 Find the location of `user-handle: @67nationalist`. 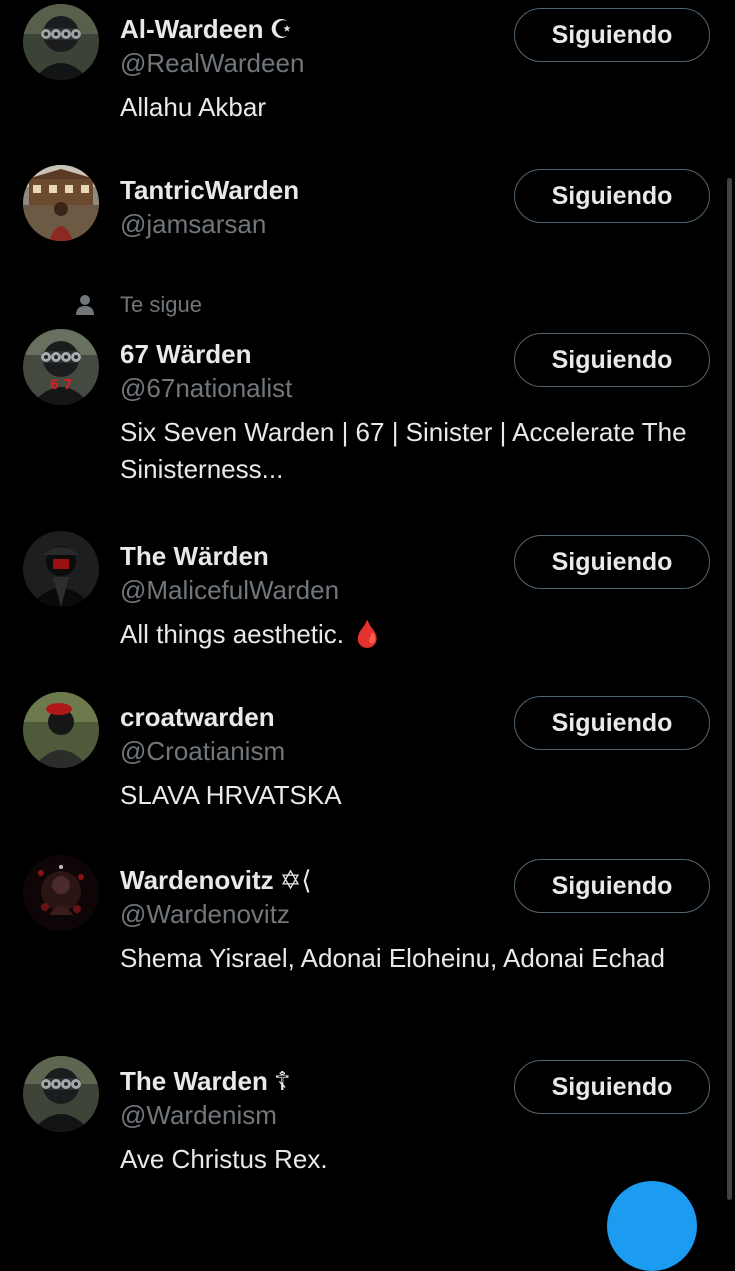

user-handle: @67nationalist is located at coordinates (206, 388).